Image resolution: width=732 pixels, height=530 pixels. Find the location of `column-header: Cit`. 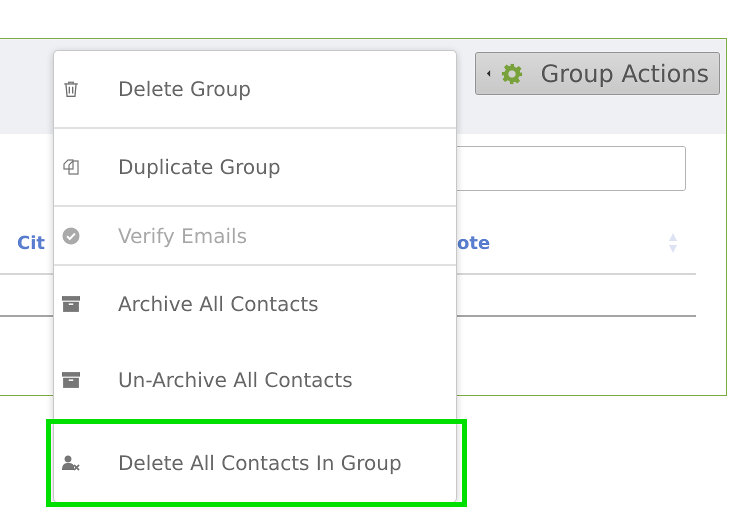

column-header: Cit is located at coordinates (31, 243).